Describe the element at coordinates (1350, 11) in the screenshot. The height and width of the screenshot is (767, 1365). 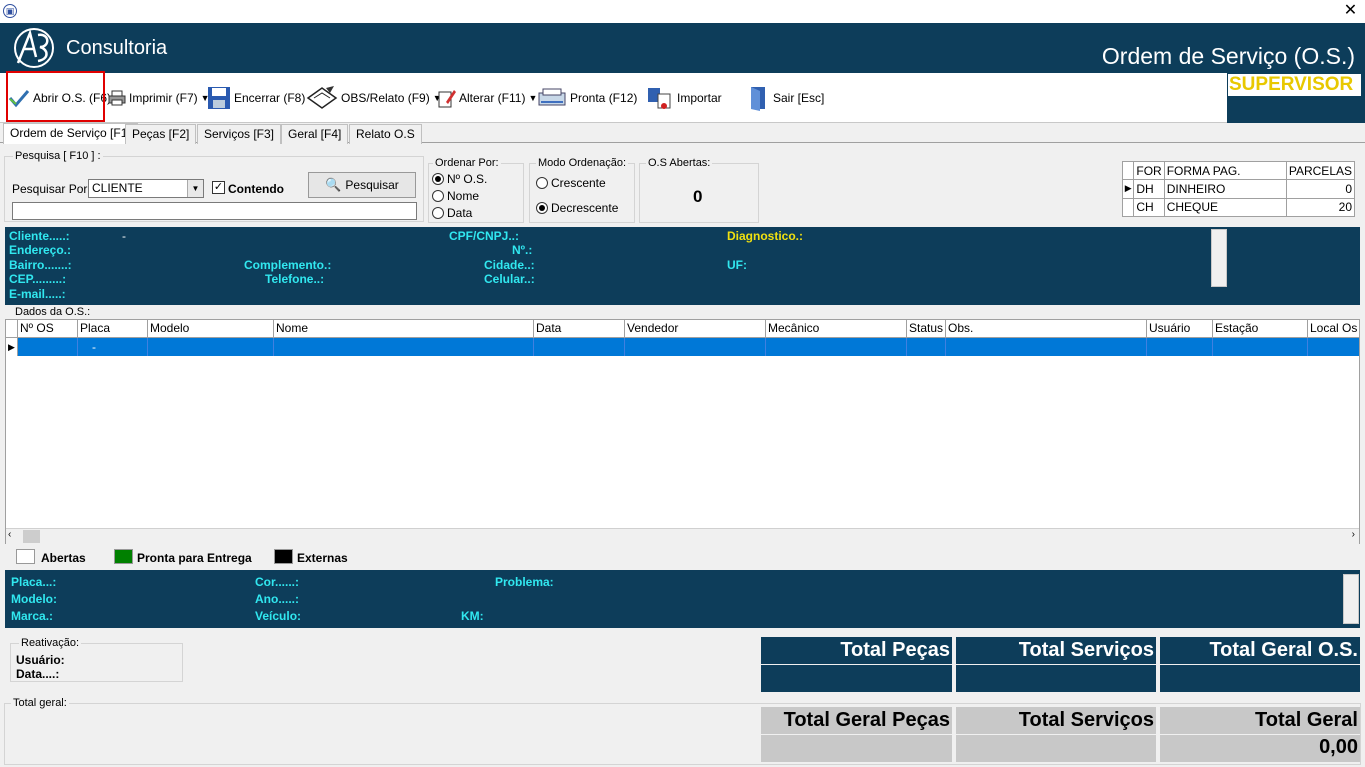
I see `close-button: ✕` at that location.